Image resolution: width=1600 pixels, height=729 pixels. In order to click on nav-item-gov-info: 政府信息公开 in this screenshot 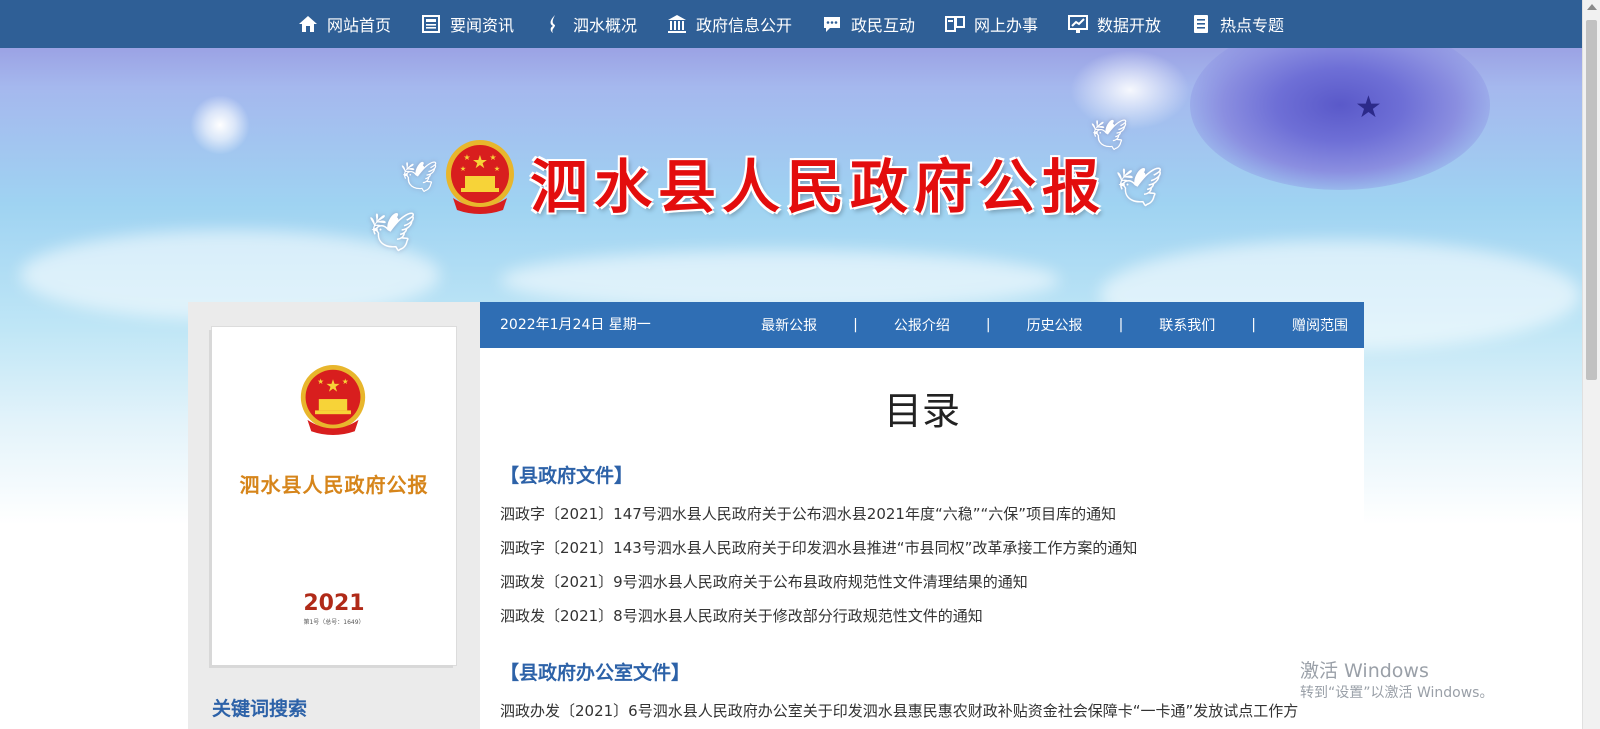, I will do `click(729, 24)`.